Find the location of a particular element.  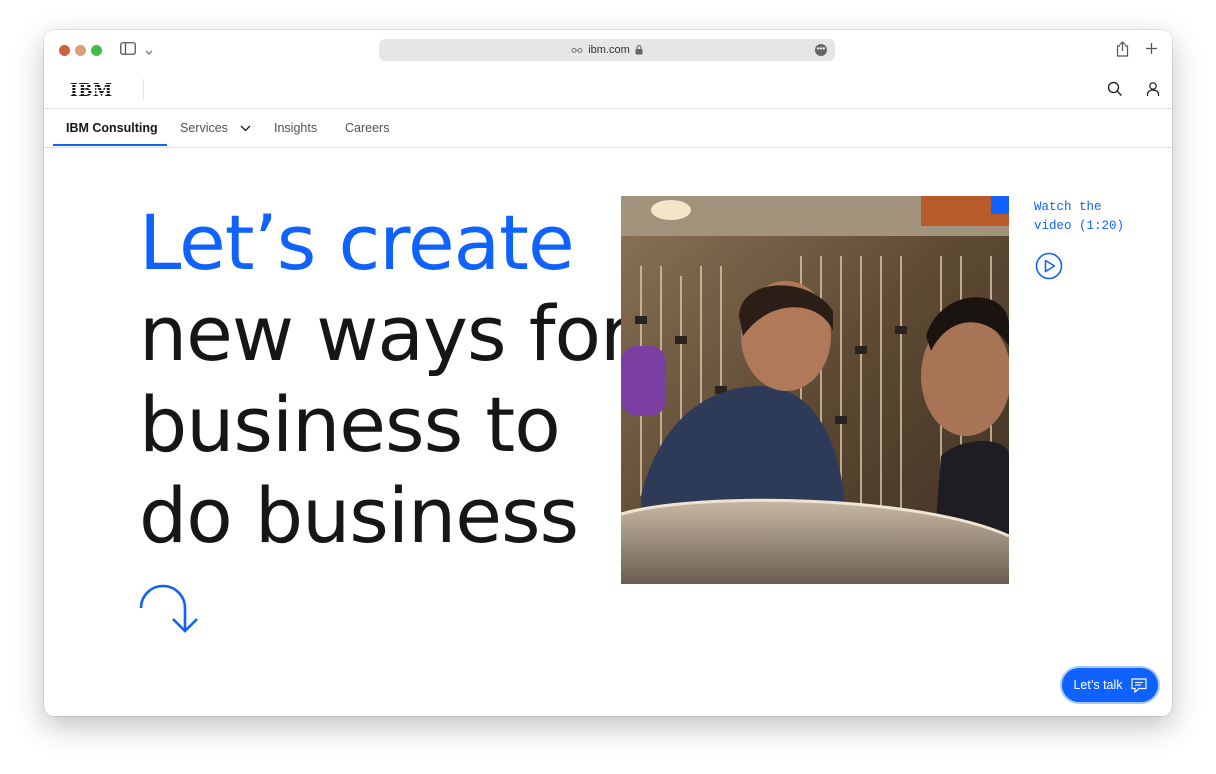

active-tab-indicator is located at coordinates (110, 145).